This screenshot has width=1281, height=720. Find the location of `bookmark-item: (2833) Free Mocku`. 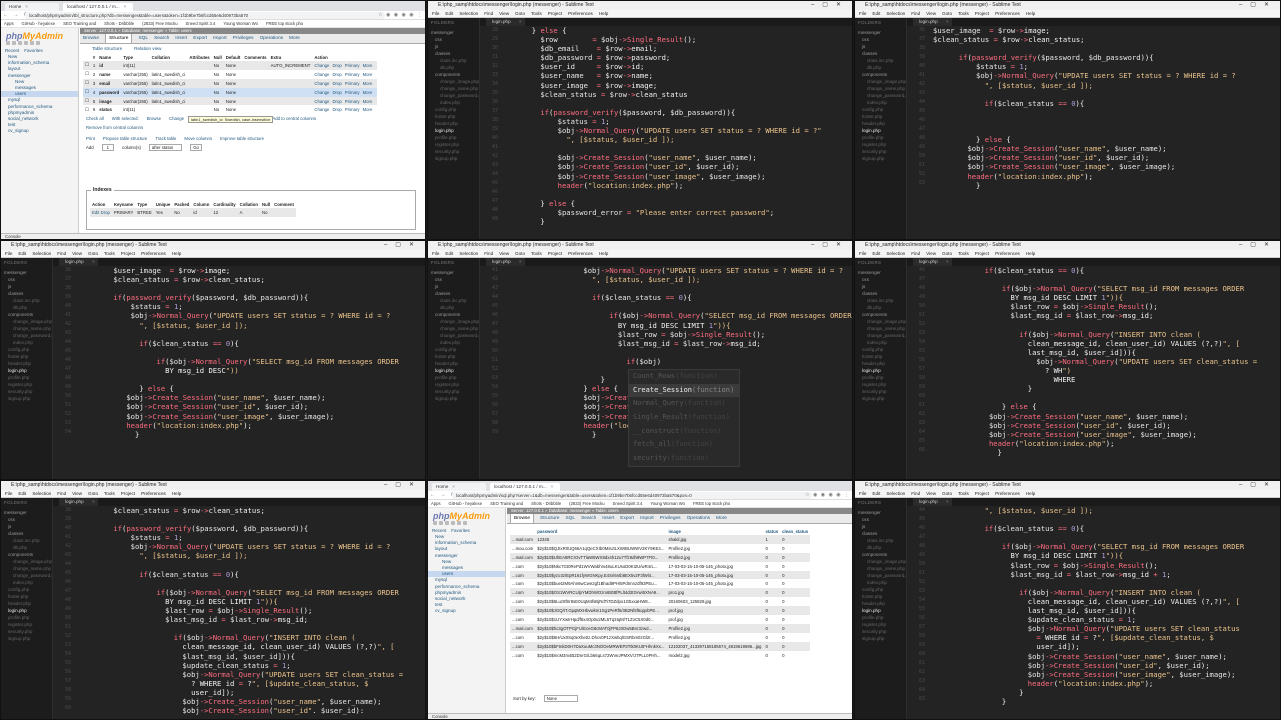

bookmark-item: (2833) Free Mocku is located at coordinates (159, 23).